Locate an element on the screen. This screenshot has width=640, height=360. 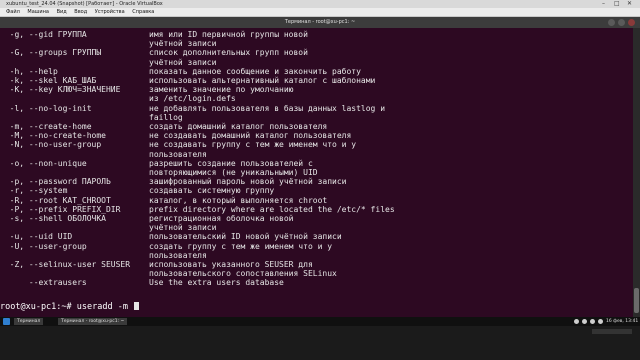
host-menubar: Файл Машина Вид Ввод Устройства Справка is located at coordinates (320, 12).